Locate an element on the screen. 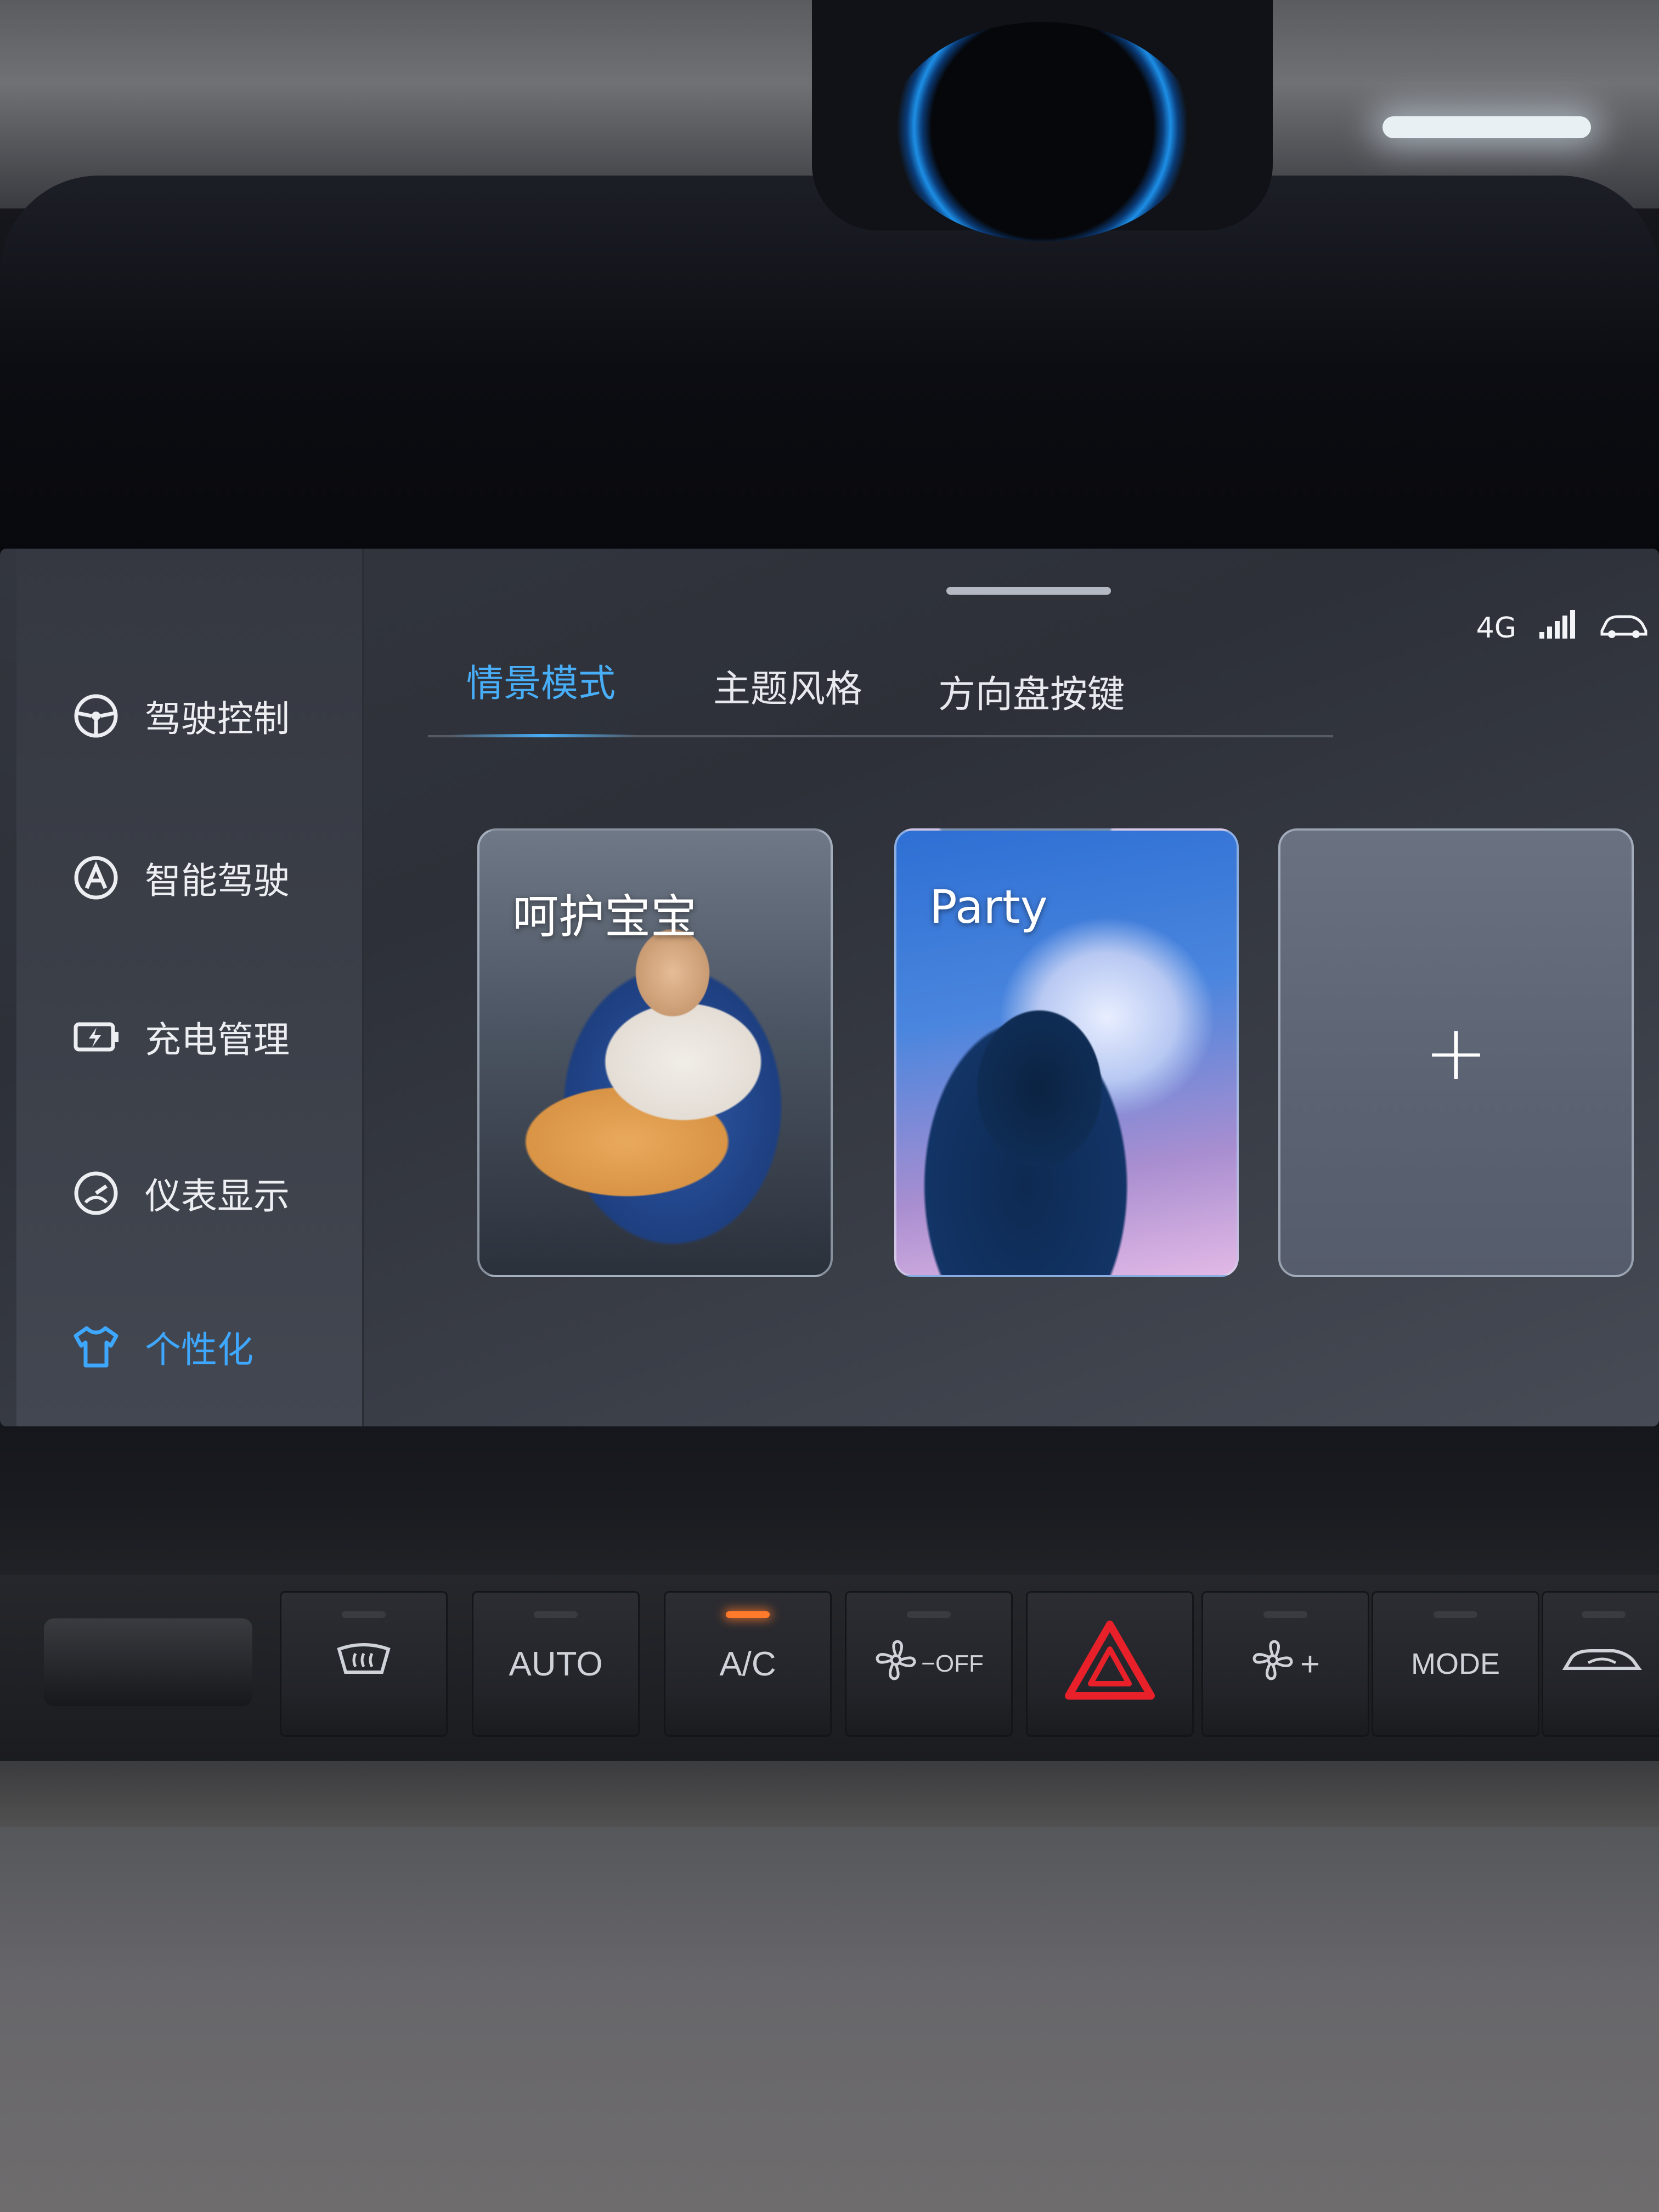 The image size is (1659, 2212). mode-label: MODE is located at coordinates (1455, 1664).